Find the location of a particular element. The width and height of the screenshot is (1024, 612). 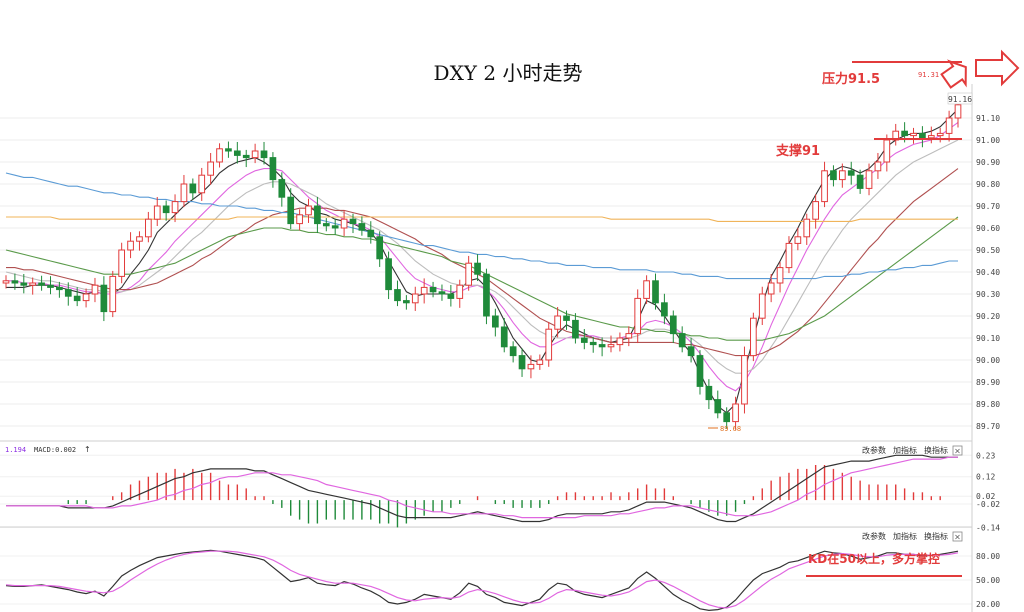

main-y-tick-label: 89.80 is located at coordinates (988, 404).